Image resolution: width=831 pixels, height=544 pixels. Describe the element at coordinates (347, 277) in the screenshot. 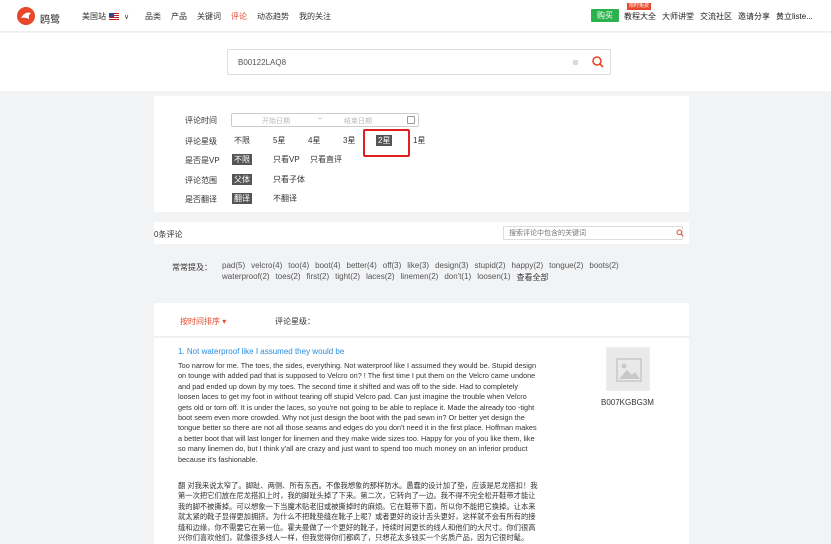

I see `keyword-tag: tight(2)` at that location.